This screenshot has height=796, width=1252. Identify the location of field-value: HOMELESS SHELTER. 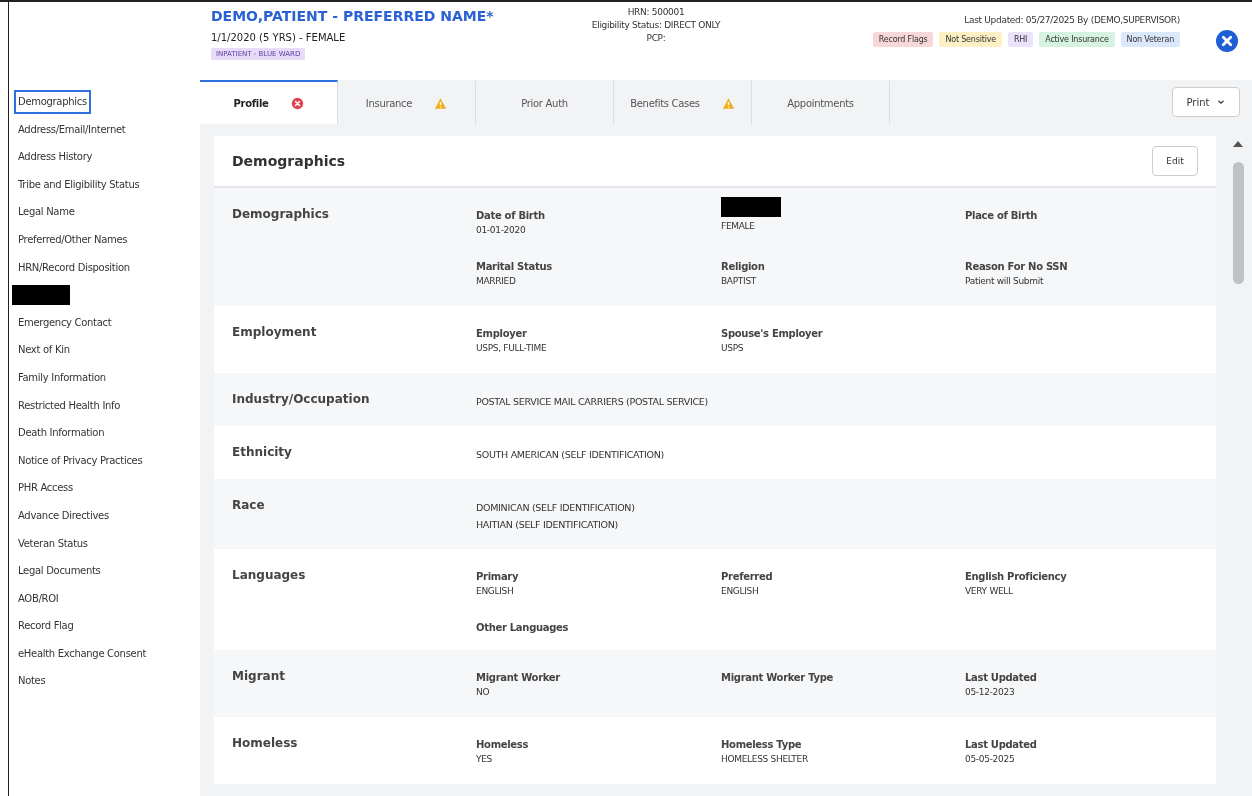
(765, 759).